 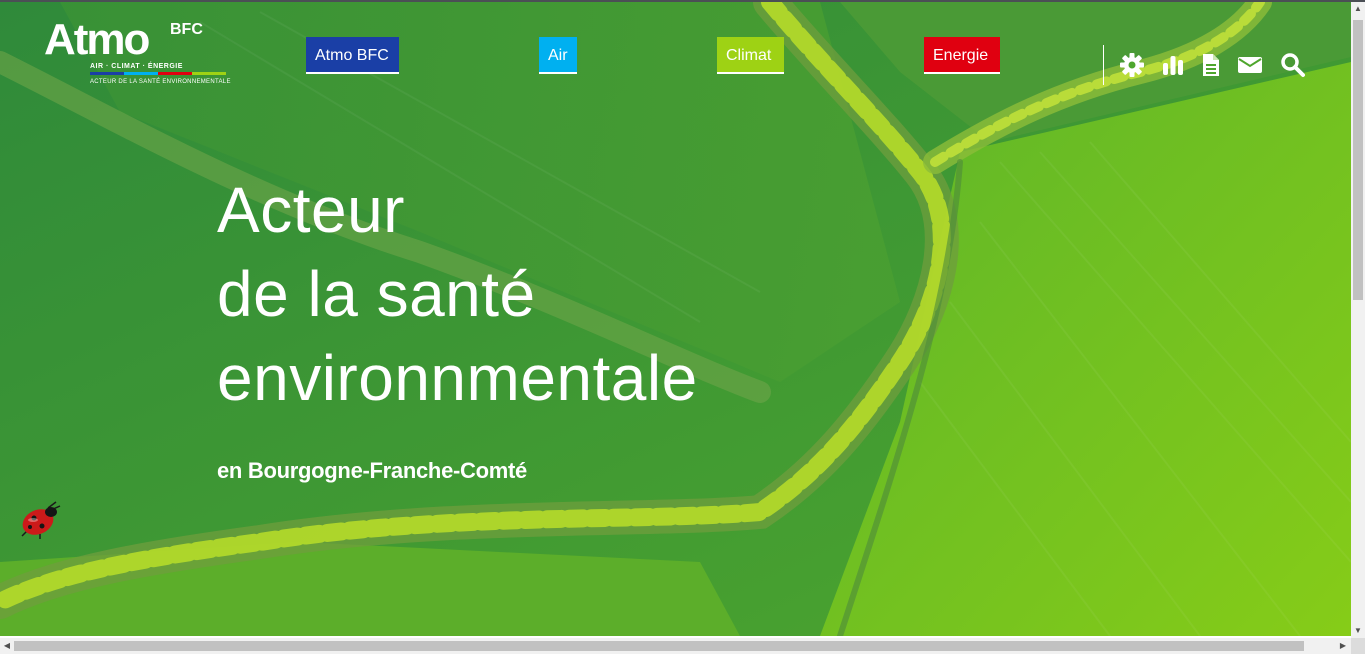 I want to click on chart-icon, so click(x=1173, y=65).